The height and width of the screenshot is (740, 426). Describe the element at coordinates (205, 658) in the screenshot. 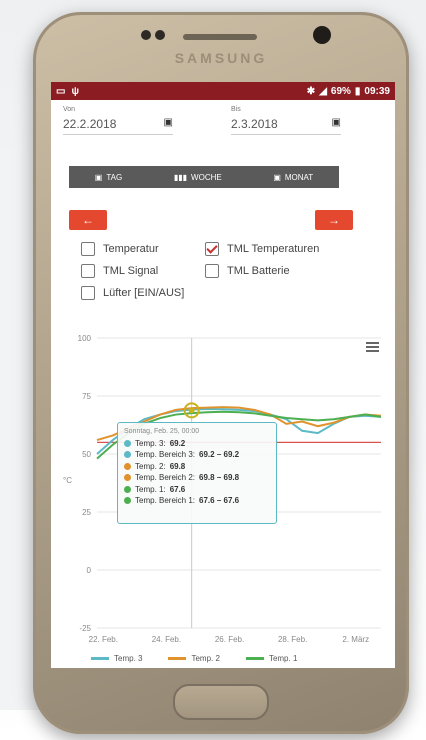

I see `legend-label: Temp. 2` at that location.